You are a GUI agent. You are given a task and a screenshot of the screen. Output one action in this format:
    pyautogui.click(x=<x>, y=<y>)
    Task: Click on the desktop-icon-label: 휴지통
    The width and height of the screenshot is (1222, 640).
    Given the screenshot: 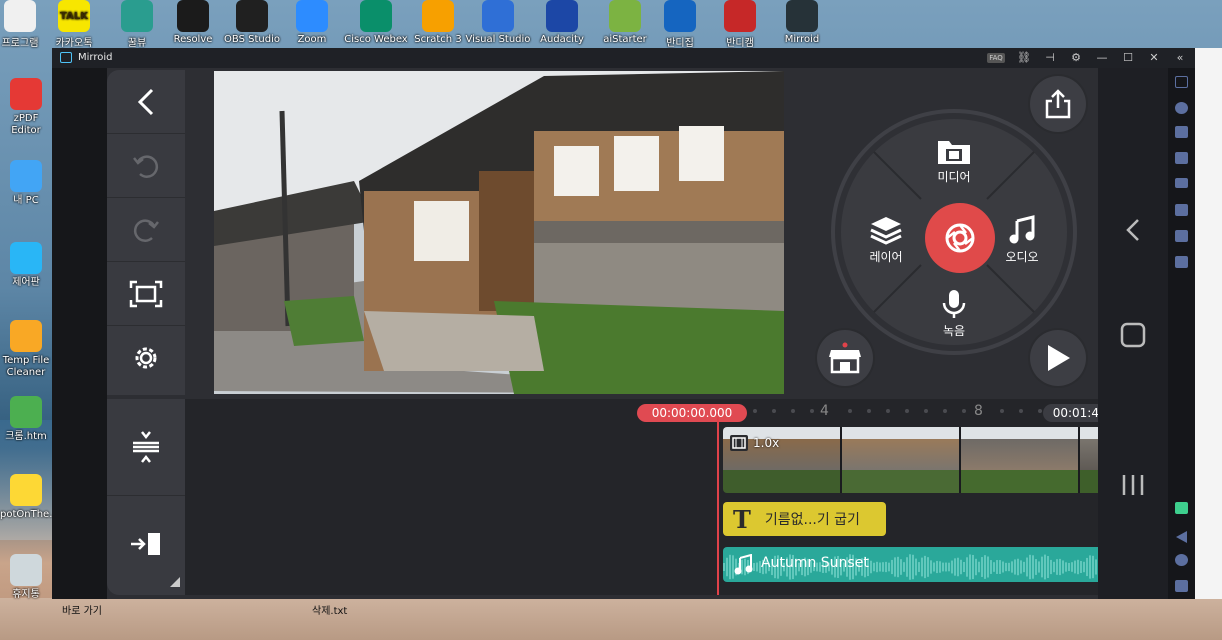 What is the action you would take?
    pyautogui.click(x=26, y=594)
    